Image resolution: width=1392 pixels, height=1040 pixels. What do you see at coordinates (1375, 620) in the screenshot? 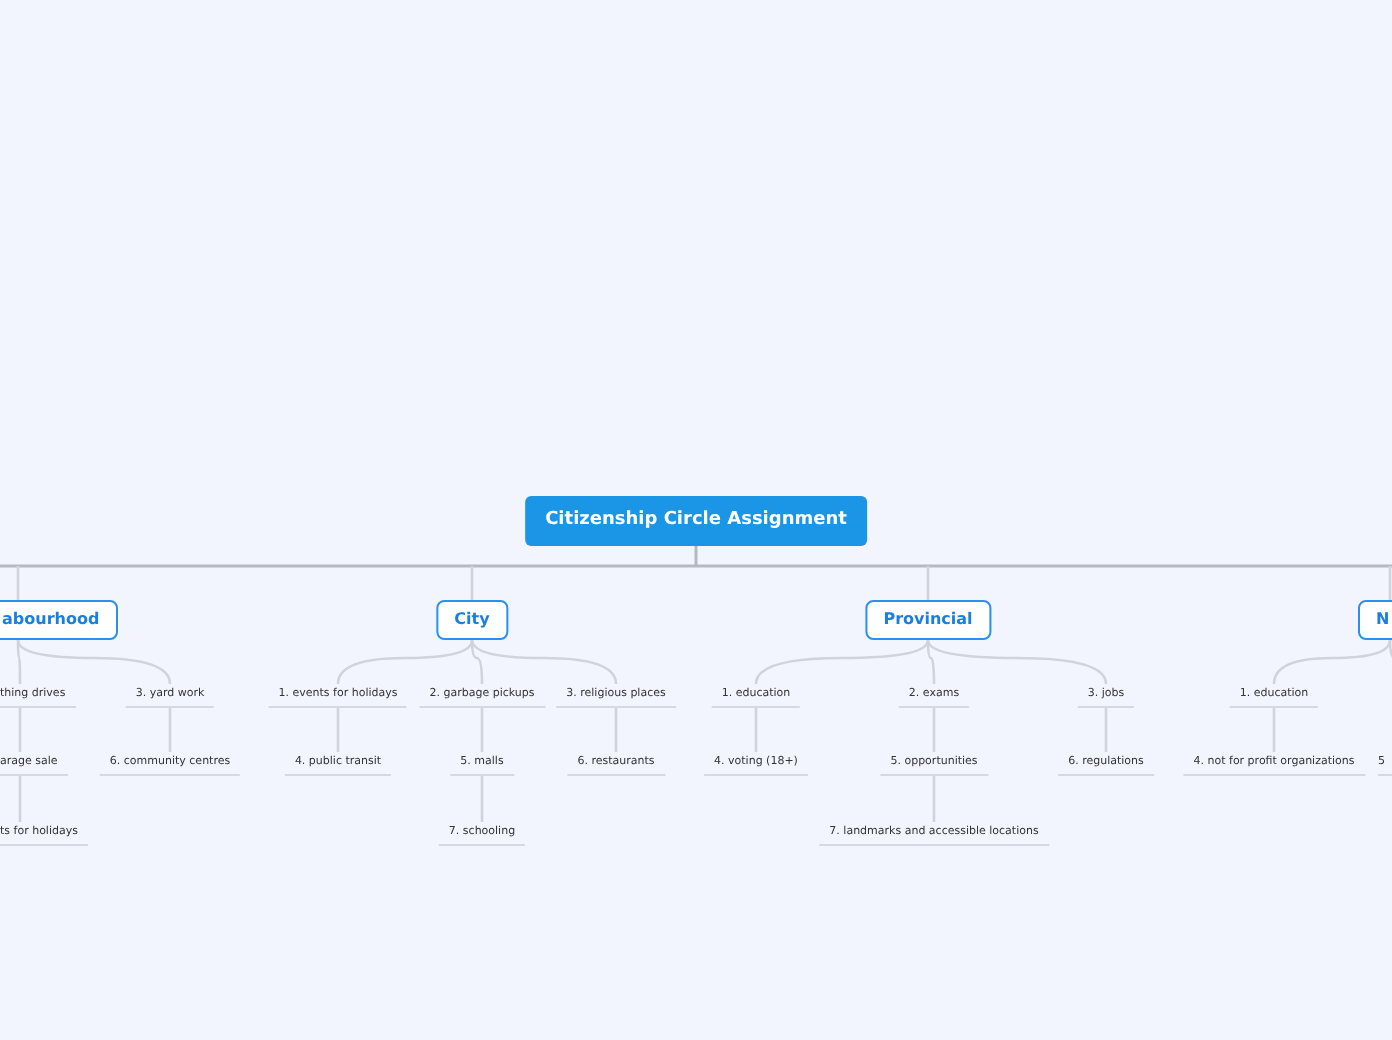
I see `branch-topic: N` at bounding box center [1375, 620].